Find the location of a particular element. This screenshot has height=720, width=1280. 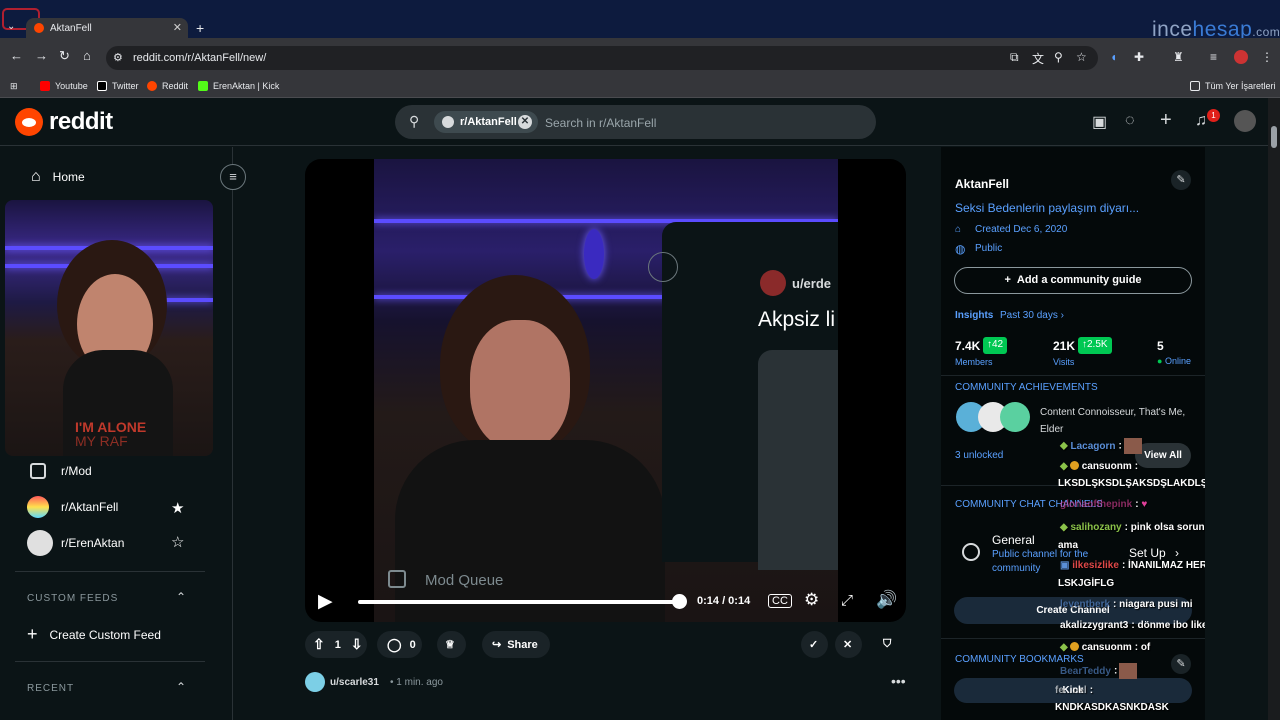

sidebar-item-aktanfell: r/AktanFell is located at coordinates (72, 507).